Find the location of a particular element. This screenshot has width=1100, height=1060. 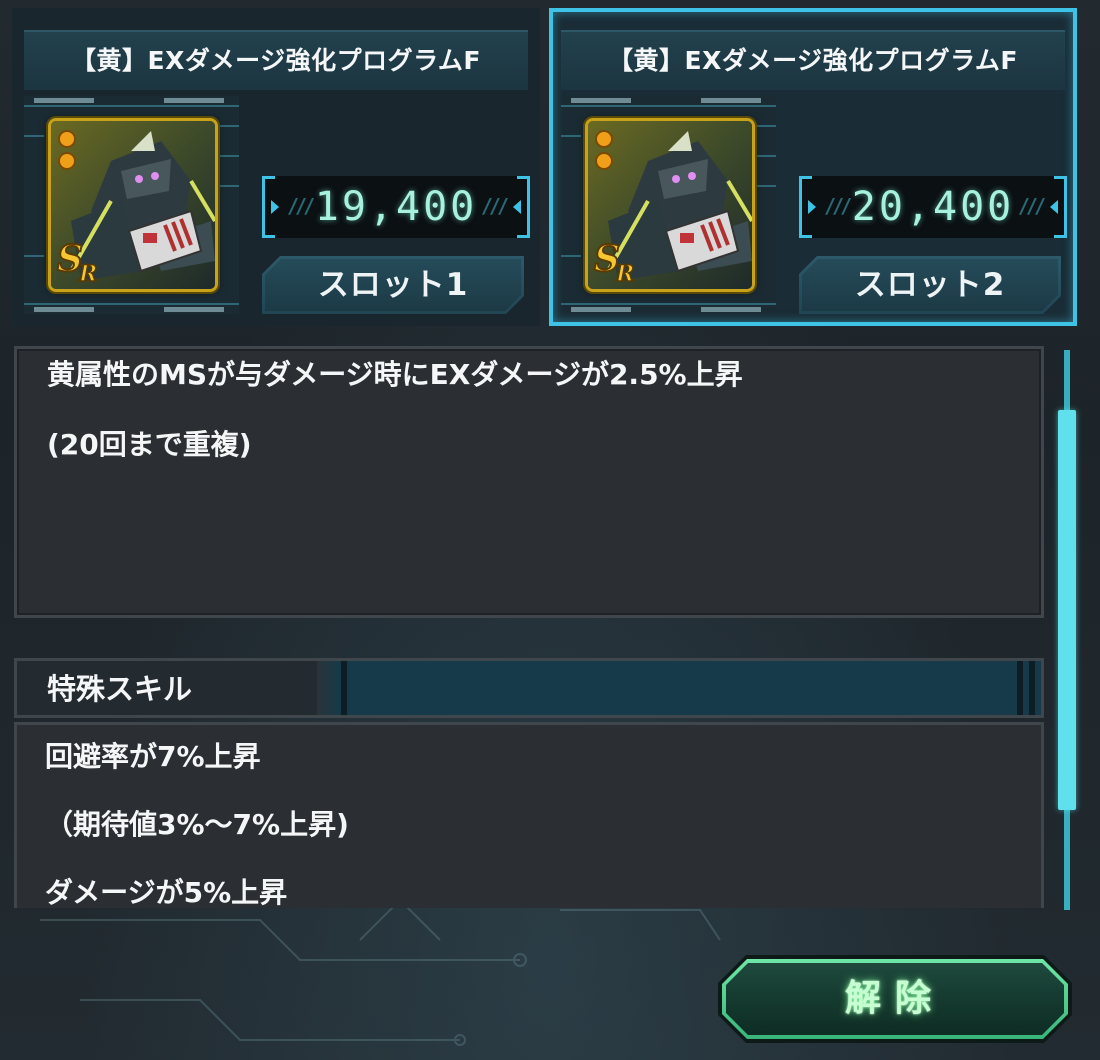

release-button: 解除 is located at coordinates (895, 999).